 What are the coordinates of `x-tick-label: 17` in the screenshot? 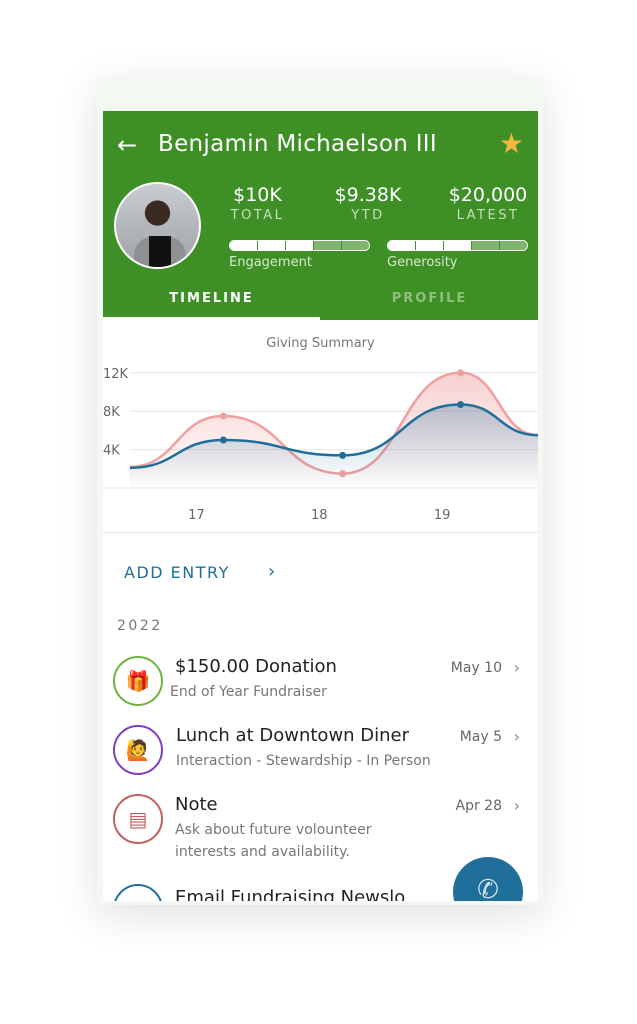 It's located at (196, 515).